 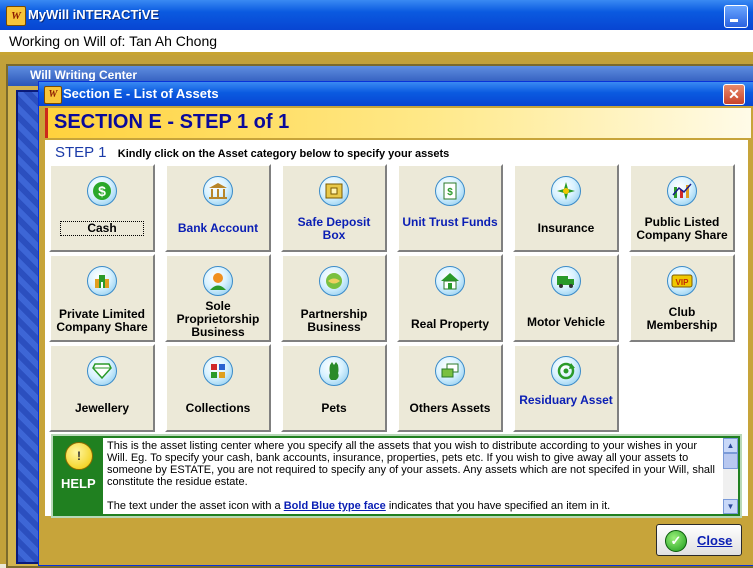 What do you see at coordinates (102, 320) in the screenshot?
I see `asset-label-private-limited-company-share: Private Limited Company Share` at bounding box center [102, 320].